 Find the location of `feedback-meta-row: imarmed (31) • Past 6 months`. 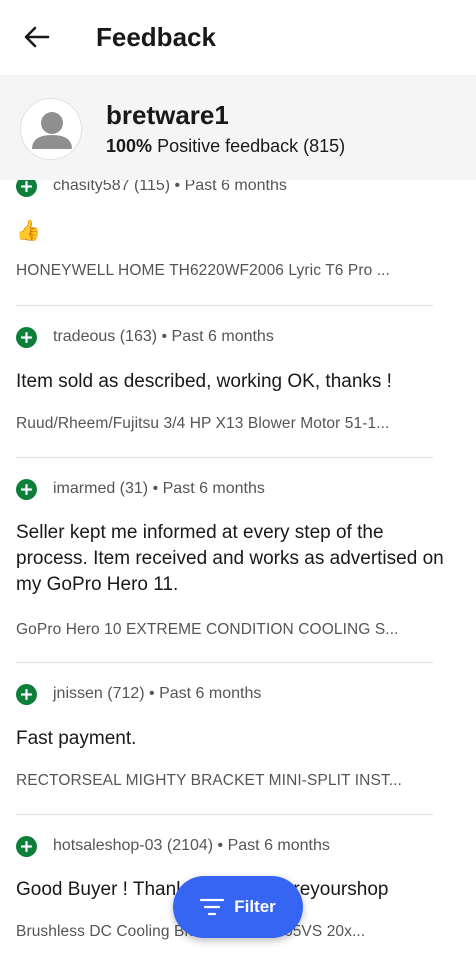

feedback-meta-row: imarmed (31) • Past 6 months is located at coordinates (140, 489).